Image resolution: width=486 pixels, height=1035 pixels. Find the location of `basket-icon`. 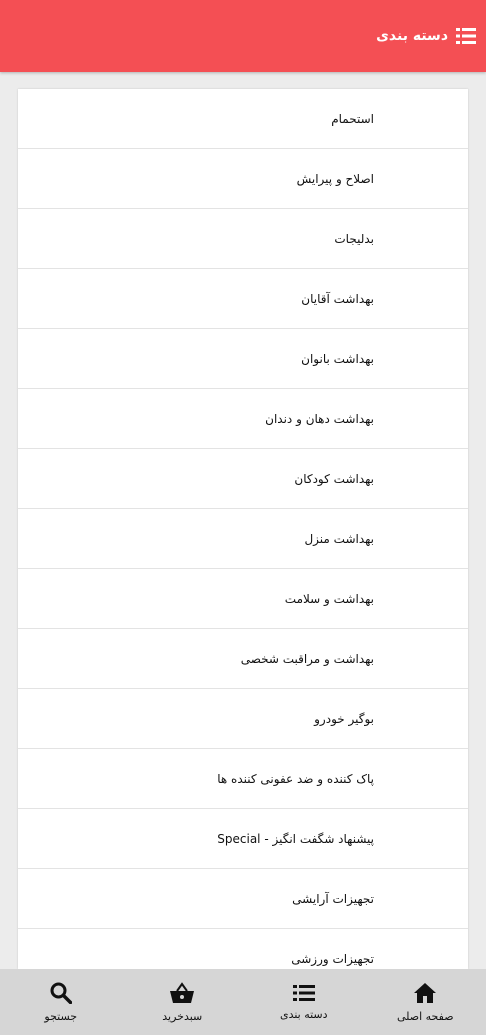

basket-icon is located at coordinates (182, 992).